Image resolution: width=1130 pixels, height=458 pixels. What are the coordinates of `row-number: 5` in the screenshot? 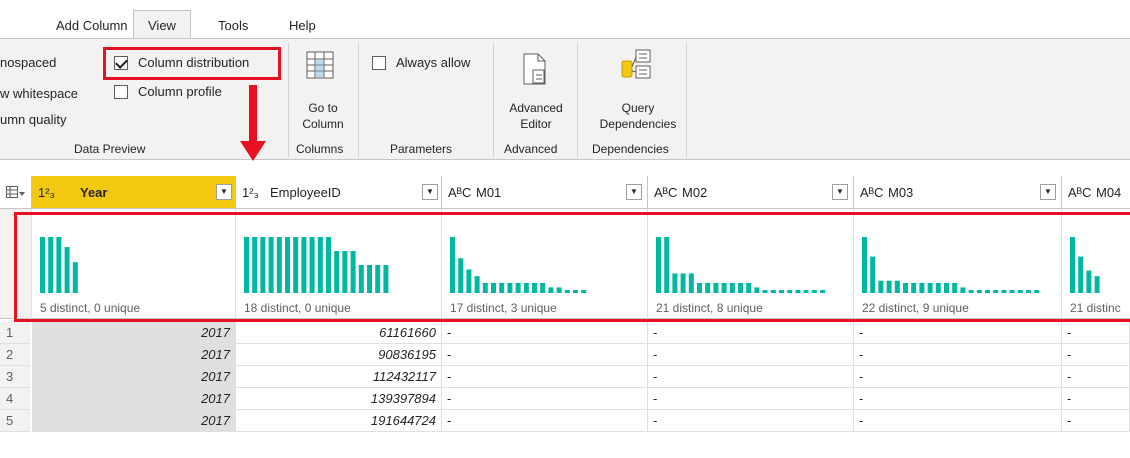 It's located at (15, 421).